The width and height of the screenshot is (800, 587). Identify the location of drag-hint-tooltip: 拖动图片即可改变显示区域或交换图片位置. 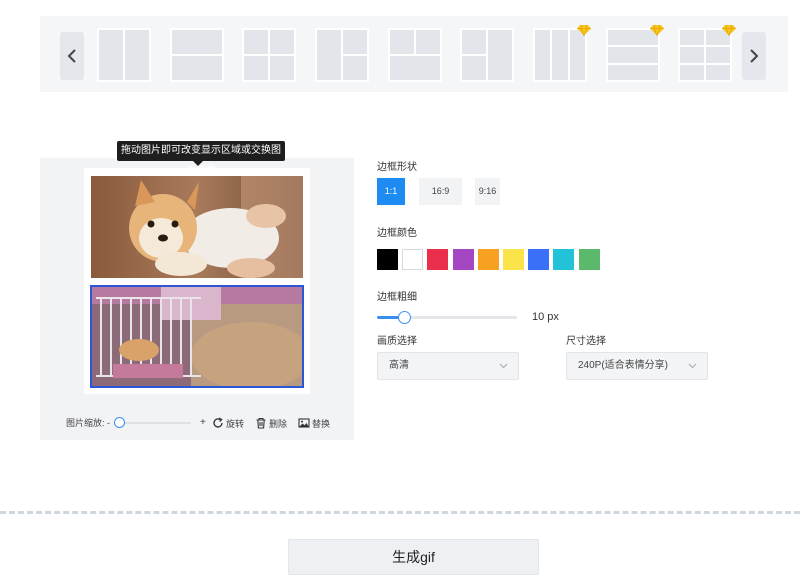
(201, 158).